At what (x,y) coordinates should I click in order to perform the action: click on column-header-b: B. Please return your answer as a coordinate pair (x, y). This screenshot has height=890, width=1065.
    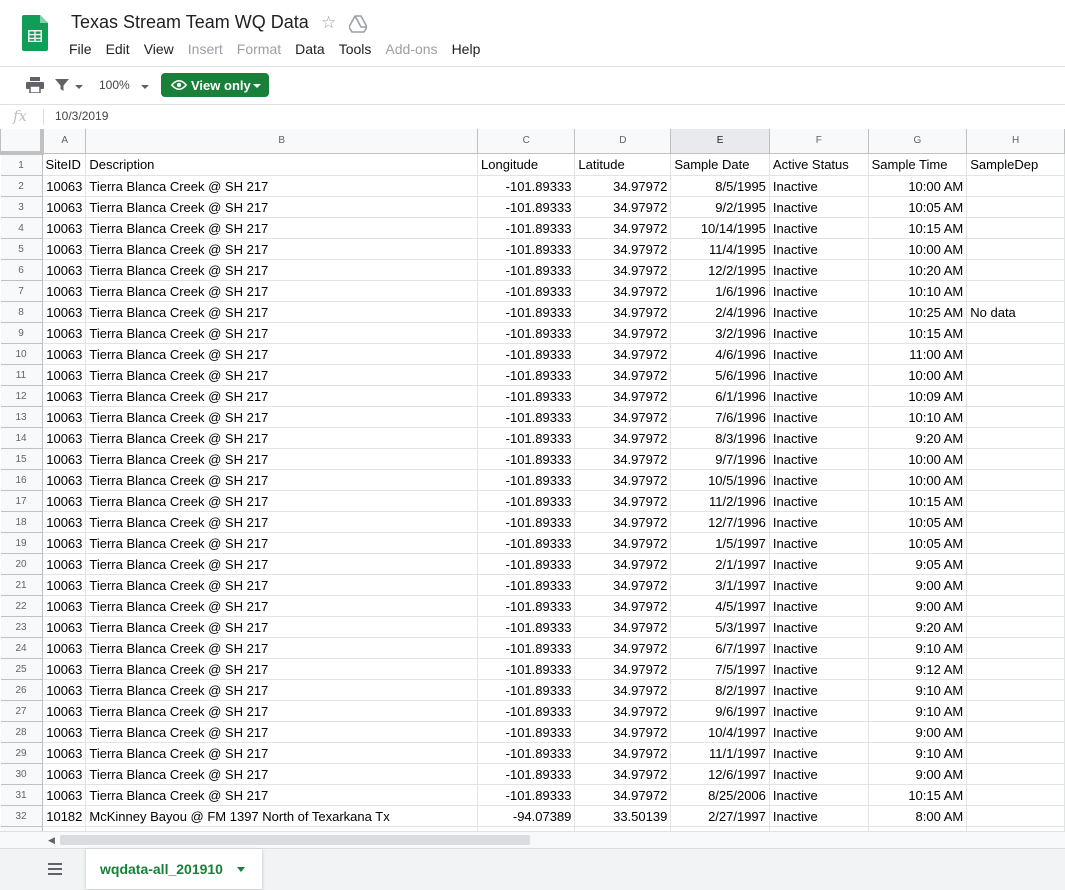
    Looking at the image, I should click on (282, 141).